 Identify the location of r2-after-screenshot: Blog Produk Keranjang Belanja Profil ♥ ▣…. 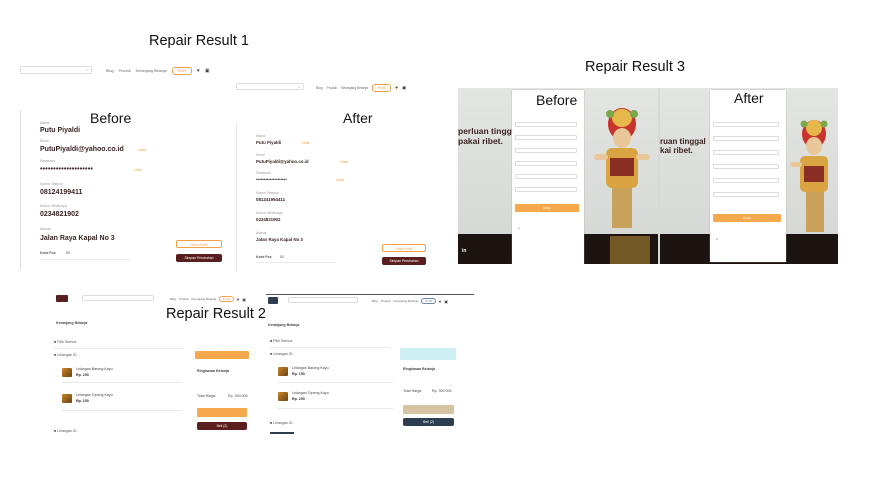
(370, 368).